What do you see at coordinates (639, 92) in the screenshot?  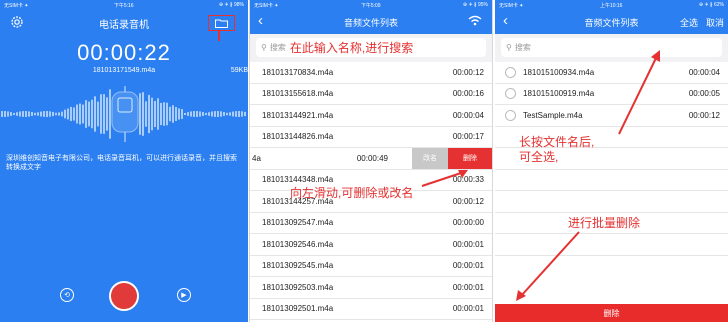 I see `annotation-arrow-up` at bounding box center [639, 92].